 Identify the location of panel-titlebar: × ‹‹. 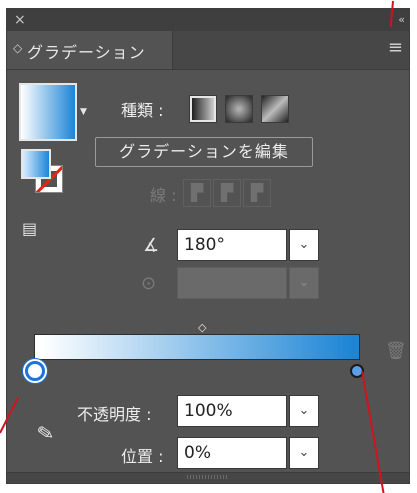
(208, 20).